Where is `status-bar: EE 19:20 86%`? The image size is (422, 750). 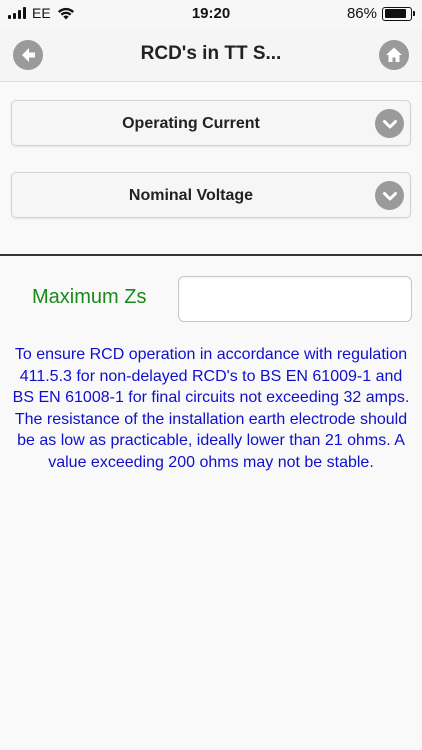 status-bar: EE 19:20 86% is located at coordinates (211, 14).